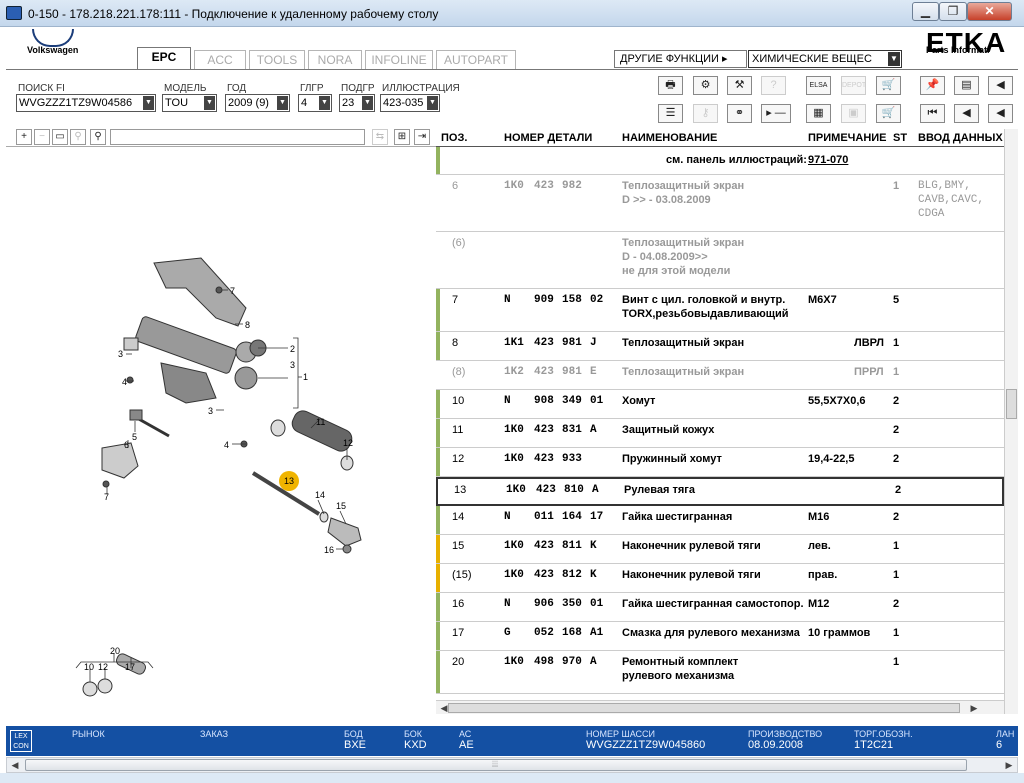 The width and height of the screenshot is (1024, 783). What do you see at coordinates (304, 103) in the screenshot?
I see `main-group-value: 4` at bounding box center [304, 103].